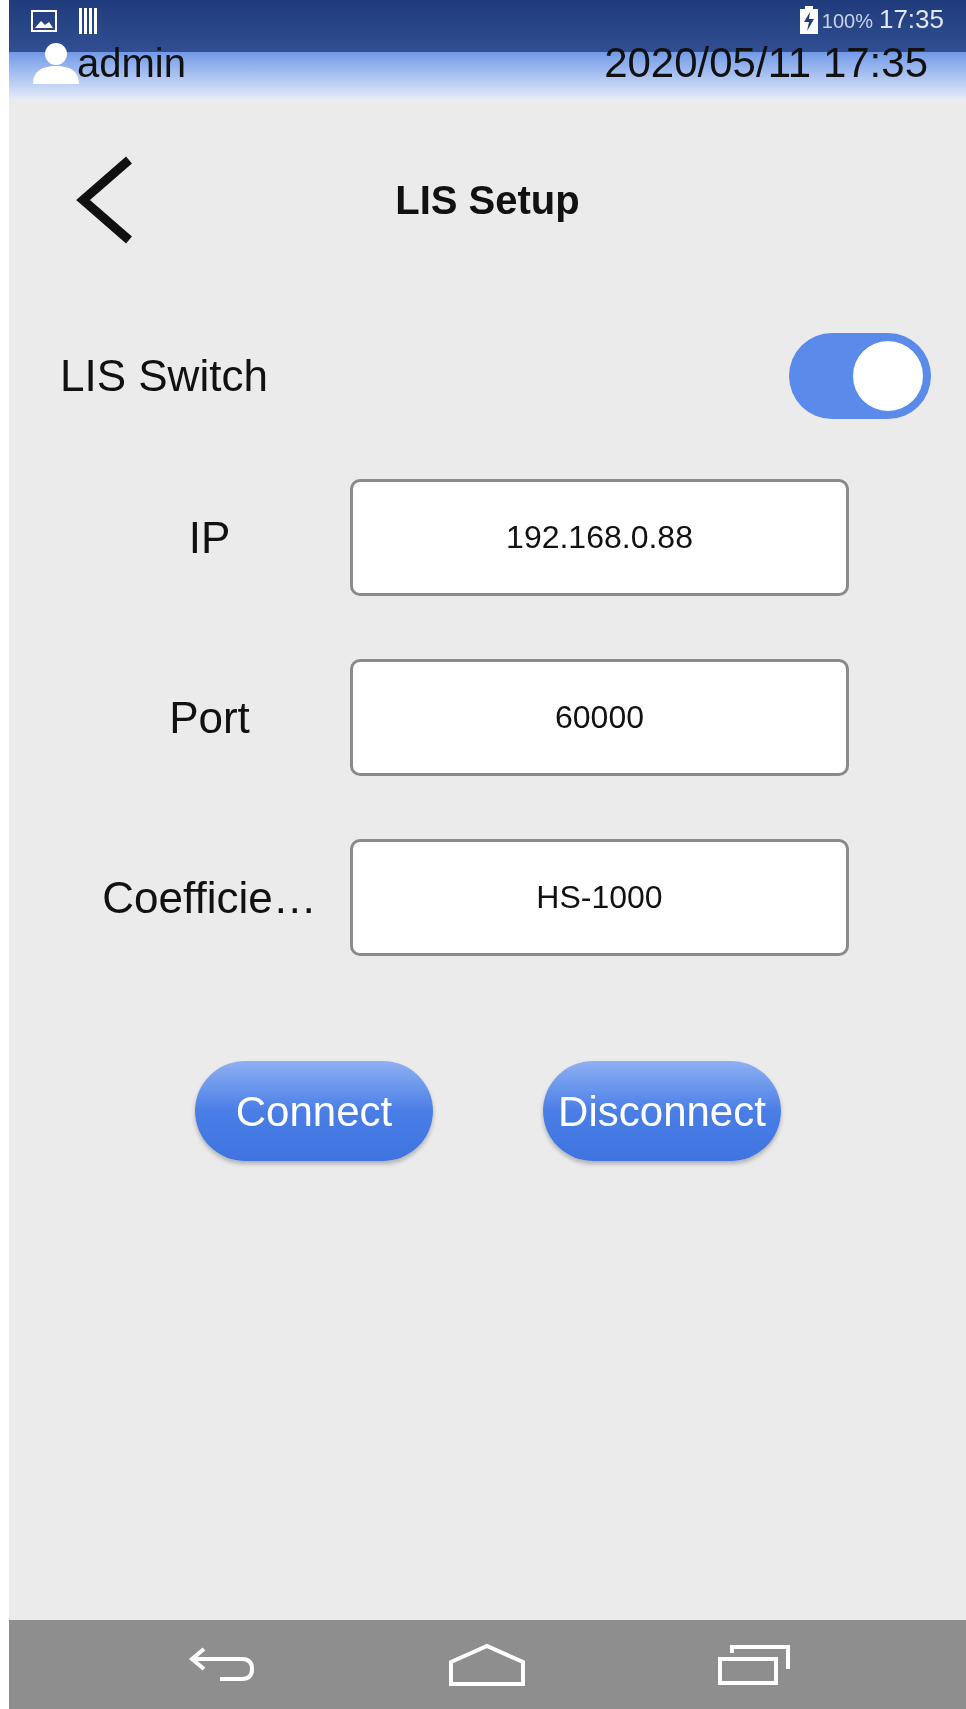  I want to click on field-label: IP, so click(209, 537).